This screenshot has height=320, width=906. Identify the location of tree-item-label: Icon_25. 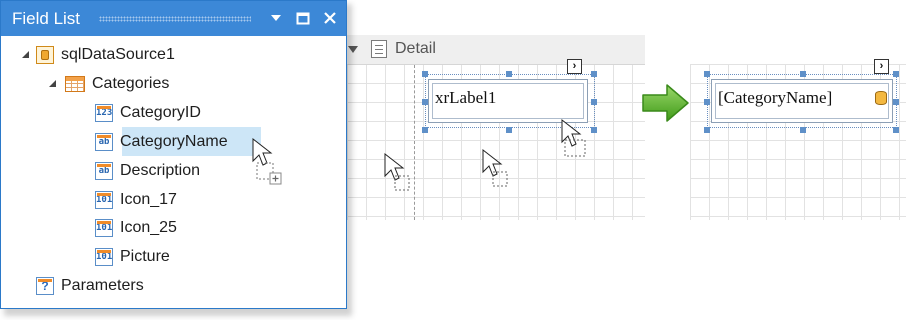
(148, 227).